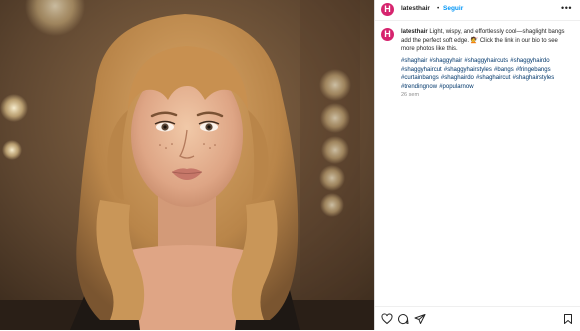 The width and height of the screenshot is (580, 331). What do you see at coordinates (477, 10) in the screenshot?
I see `post-header: H latesthair • Seguir •••` at bounding box center [477, 10].